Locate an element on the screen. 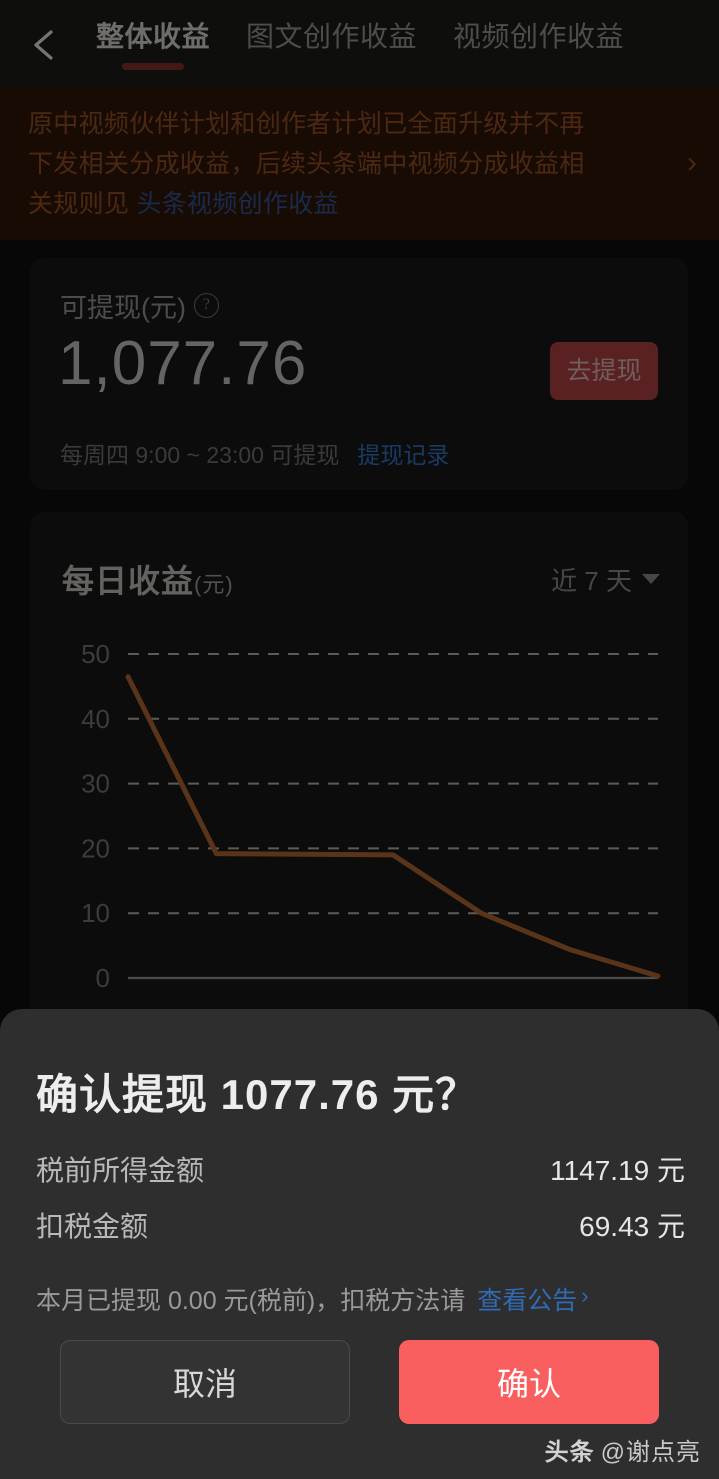 Image resolution: width=719 pixels, height=1479 pixels. breakdown-row: 税前所得金额 1147.19 元 is located at coordinates (360, 1169).